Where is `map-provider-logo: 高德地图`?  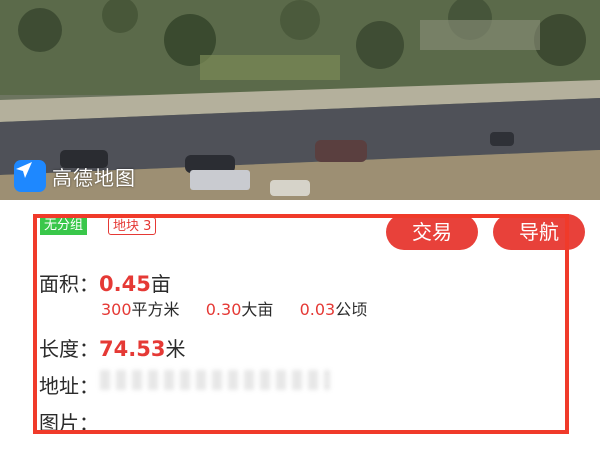
map-provider-logo: 高德地图 is located at coordinates (75, 176).